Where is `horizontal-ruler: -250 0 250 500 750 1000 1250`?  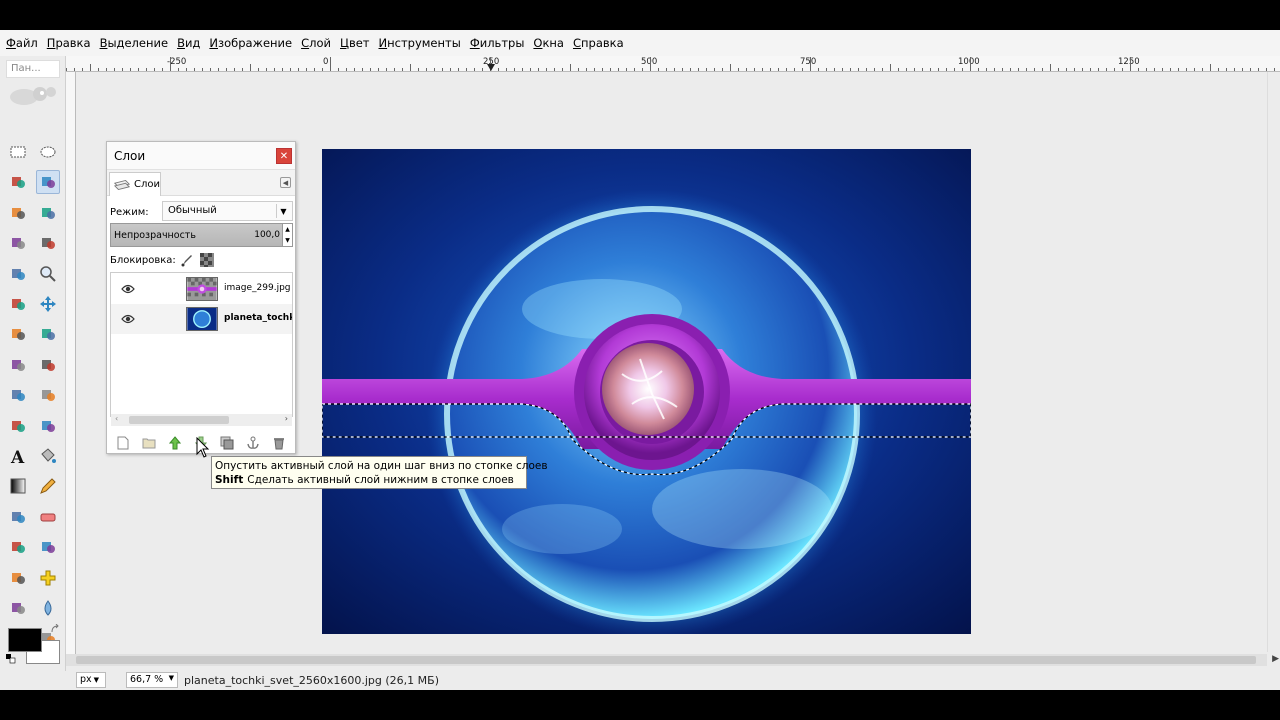 horizontal-ruler: -250 0 250 500 750 1000 1250 is located at coordinates (673, 64).